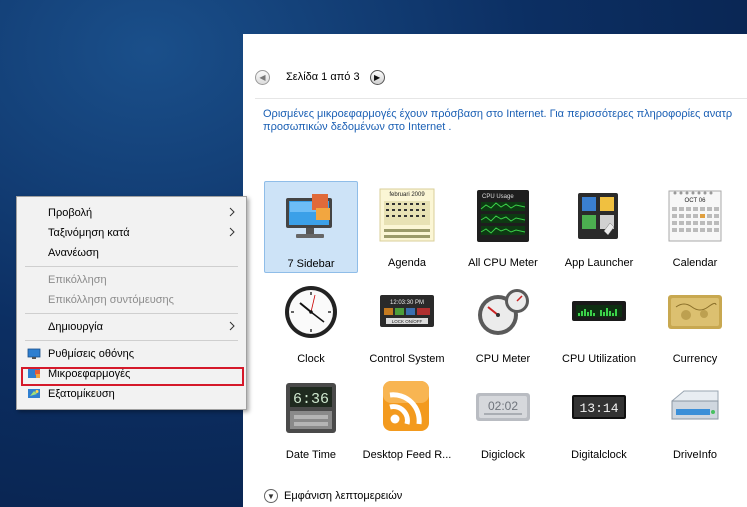 The height and width of the screenshot is (507, 747). Describe the element at coordinates (505, 127) in the screenshot. I see `info-line-2: προσωπικών δεδομένων στο Internet .` at that location.